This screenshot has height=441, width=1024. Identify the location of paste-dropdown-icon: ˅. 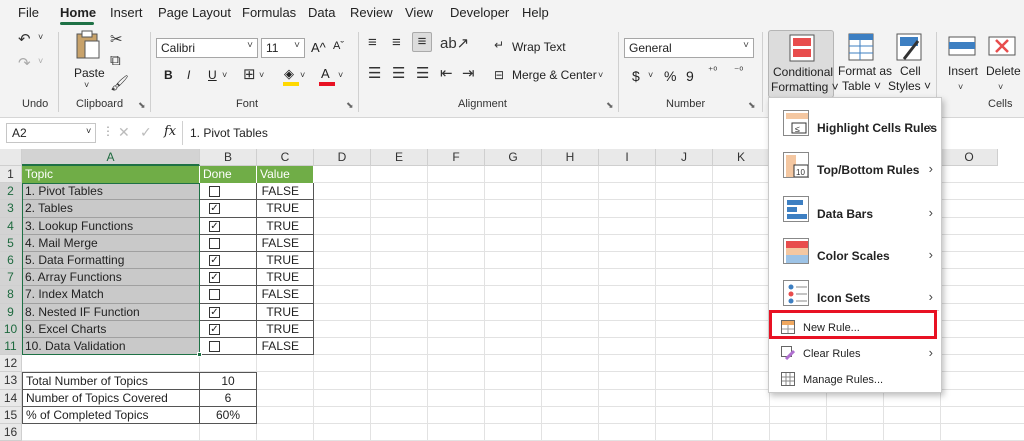
(86, 85).